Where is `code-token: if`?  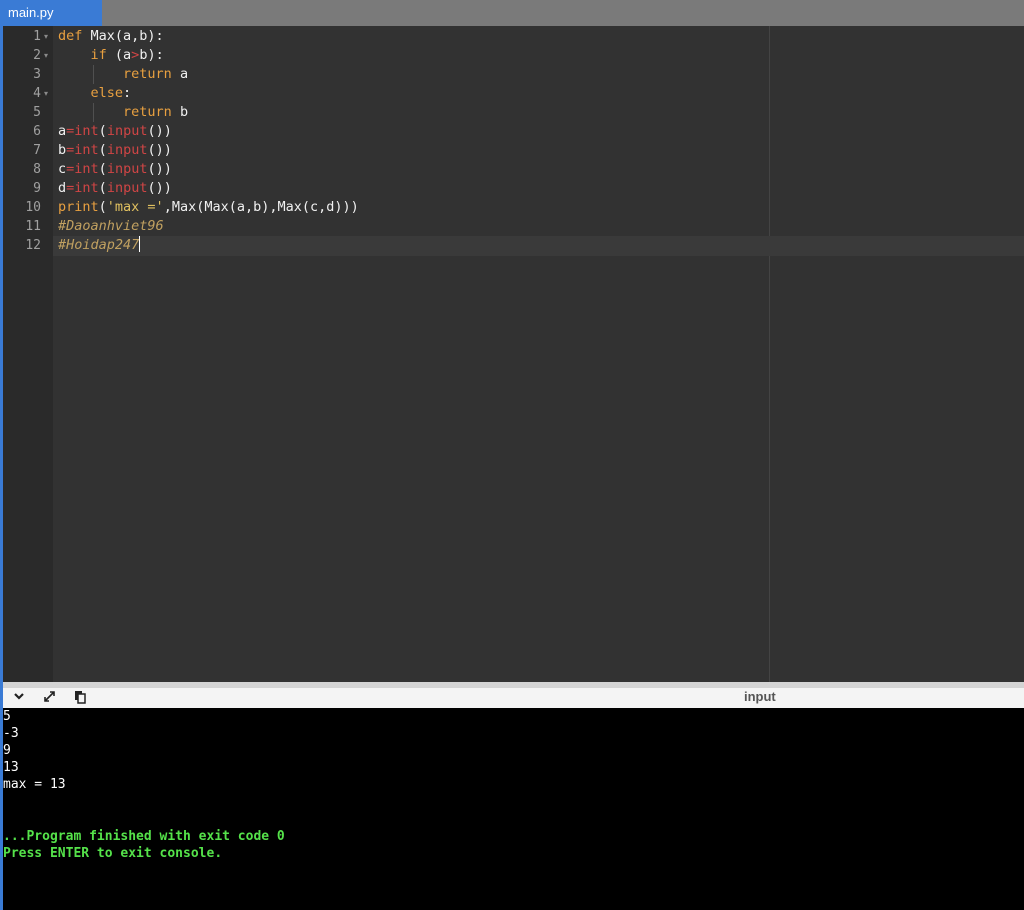 code-token: if is located at coordinates (102, 55).